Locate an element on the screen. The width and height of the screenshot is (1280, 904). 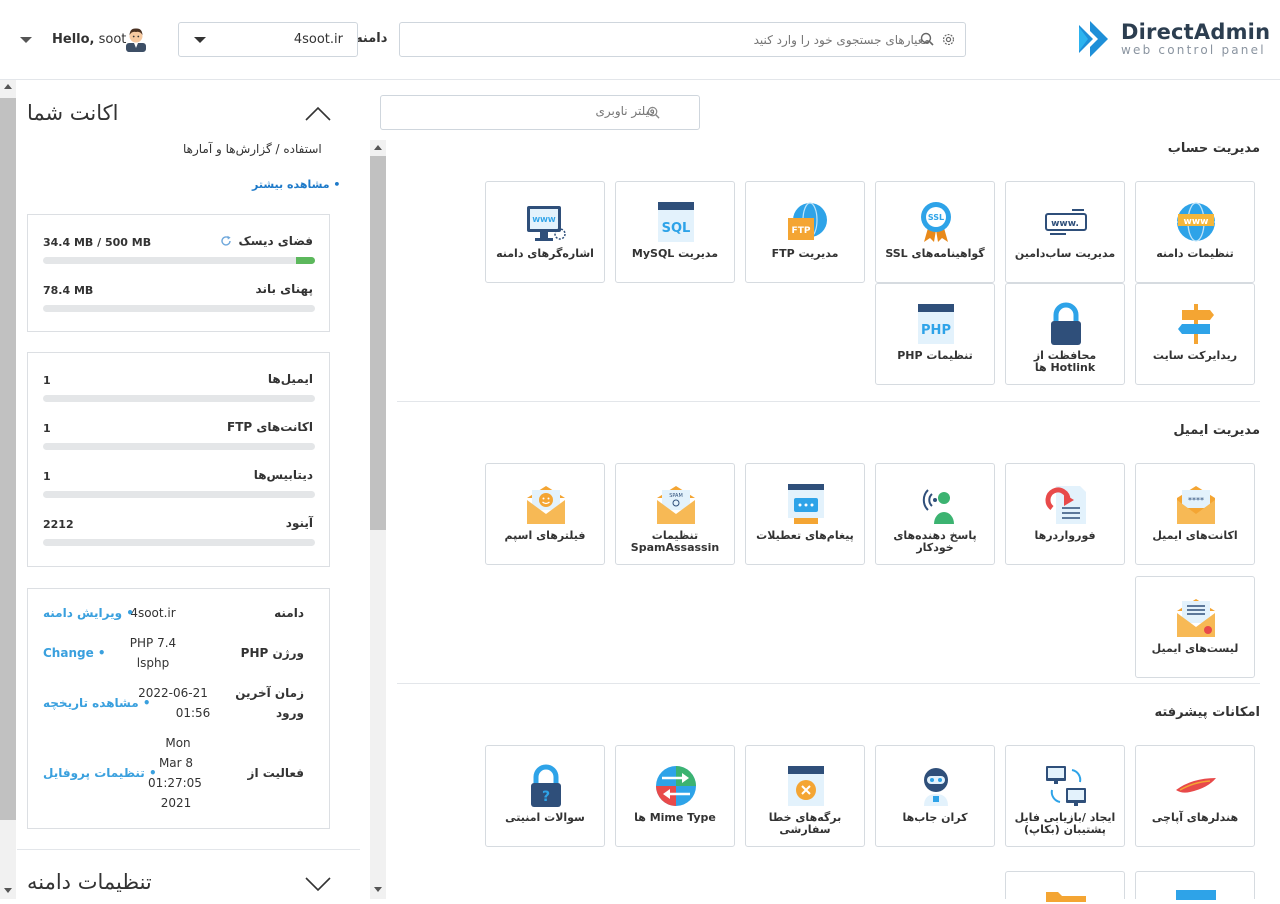
change-php-link: • Change is located at coordinates (74, 653).